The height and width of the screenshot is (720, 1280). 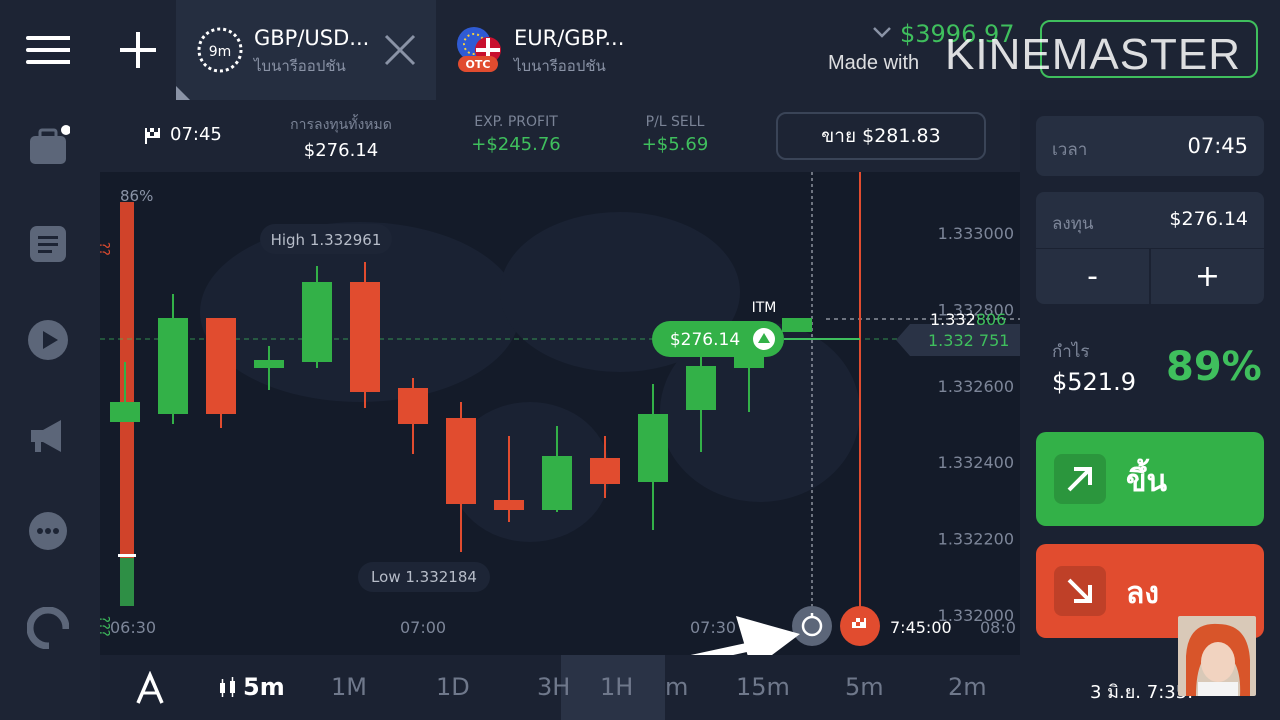 I want to click on y-tick-label: 1.333000, so click(x=976, y=233).